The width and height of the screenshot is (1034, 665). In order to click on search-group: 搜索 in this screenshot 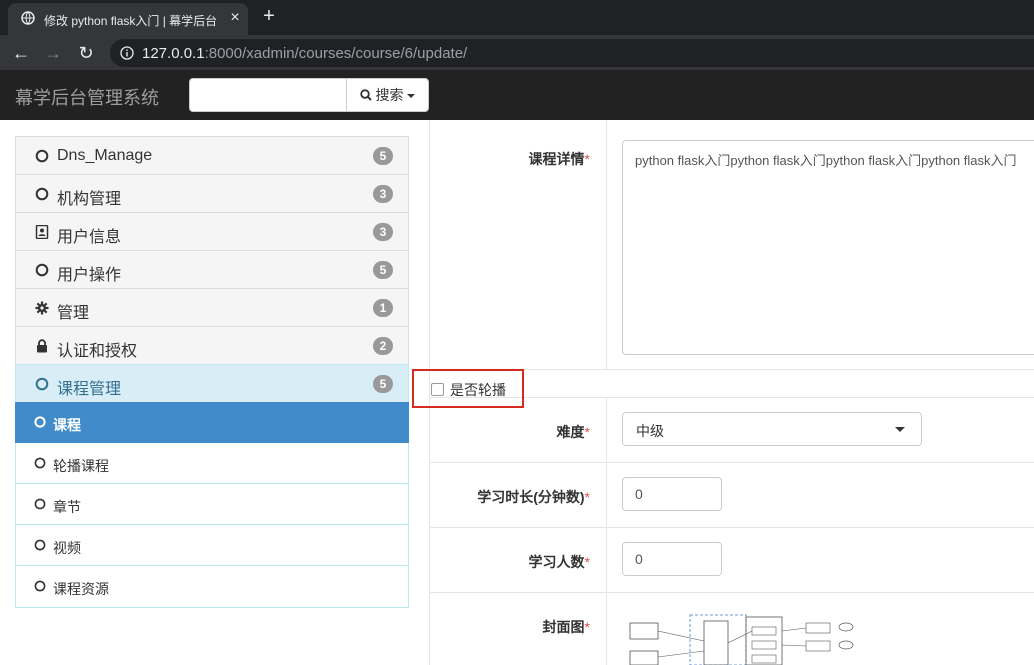, I will do `click(309, 95)`.